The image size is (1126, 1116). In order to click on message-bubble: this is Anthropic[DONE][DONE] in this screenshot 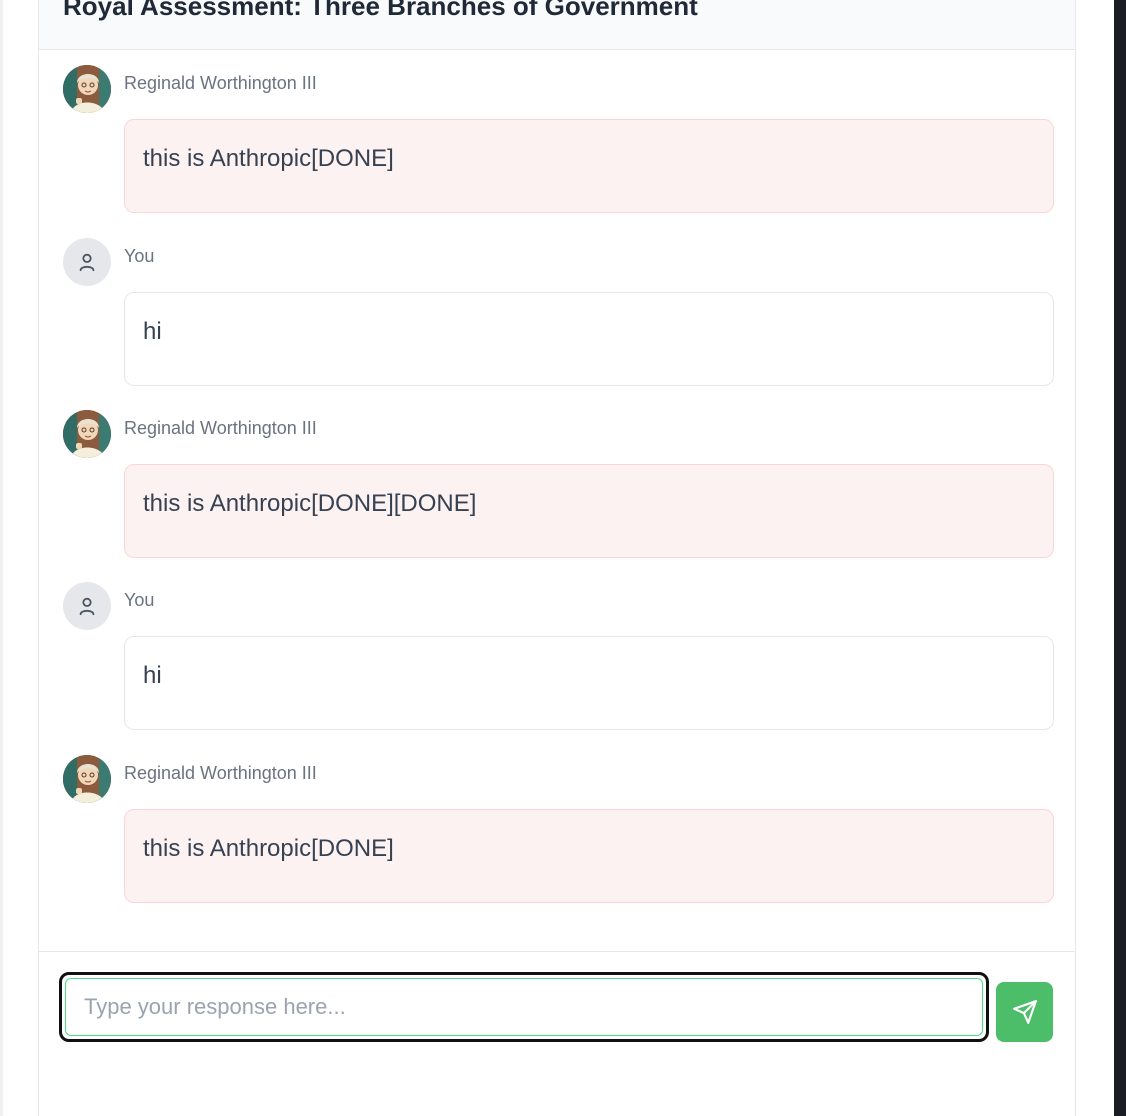, I will do `click(589, 511)`.